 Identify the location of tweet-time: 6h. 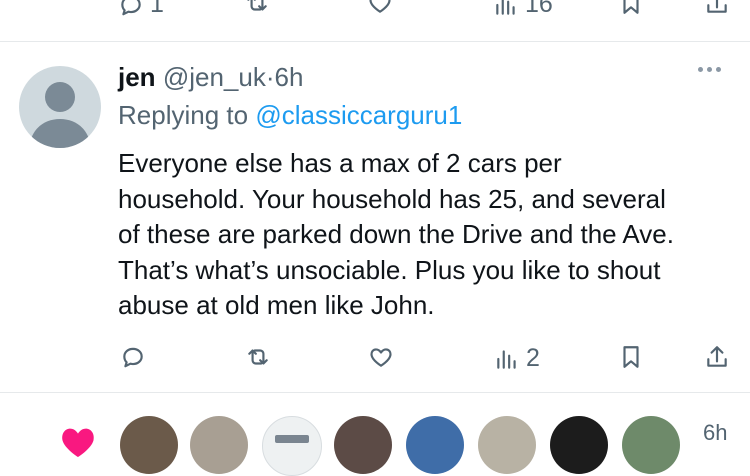
(289, 77).